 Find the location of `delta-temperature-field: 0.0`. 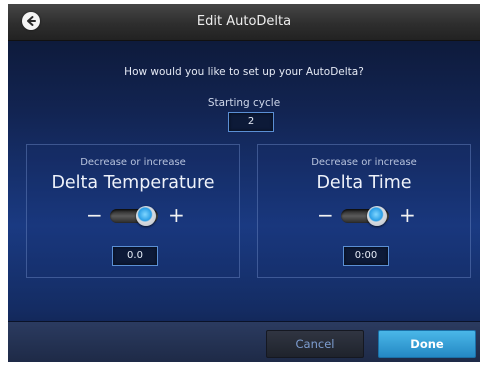

delta-temperature-field: 0.0 is located at coordinates (135, 256).